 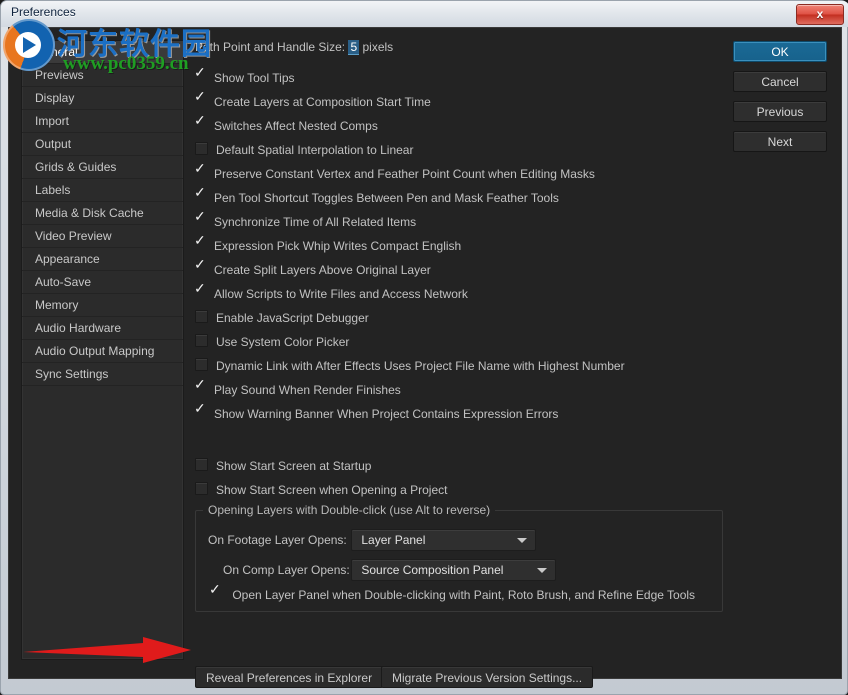 What do you see at coordinates (457, 490) in the screenshot?
I see `checkbox-row: Show Start Screen when Opening a Project` at bounding box center [457, 490].